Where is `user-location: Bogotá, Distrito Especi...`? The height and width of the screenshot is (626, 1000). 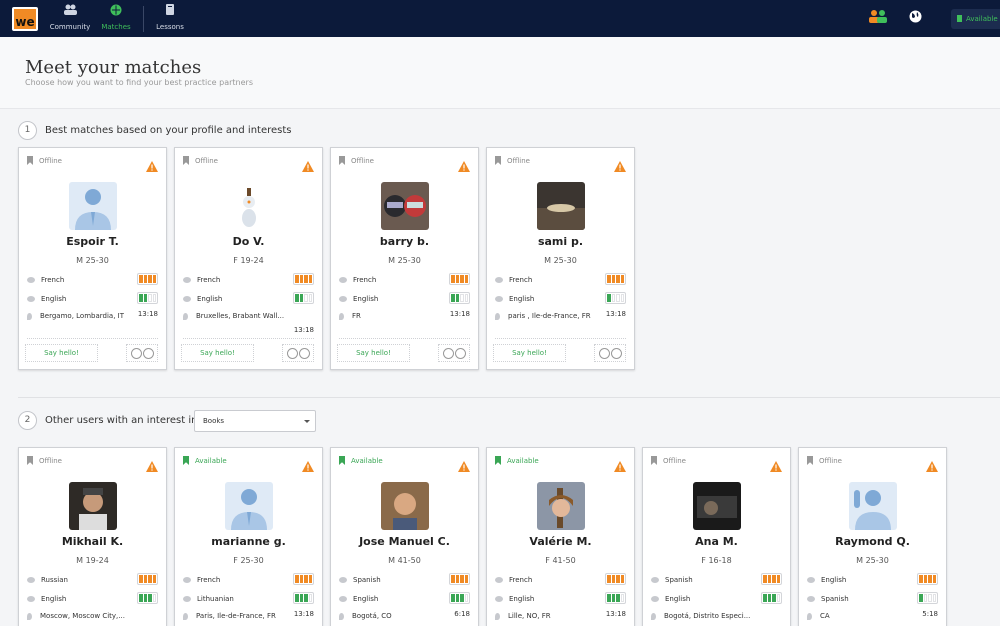
user-location: Bogotá, Distrito Especi... is located at coordinates (716, 616).